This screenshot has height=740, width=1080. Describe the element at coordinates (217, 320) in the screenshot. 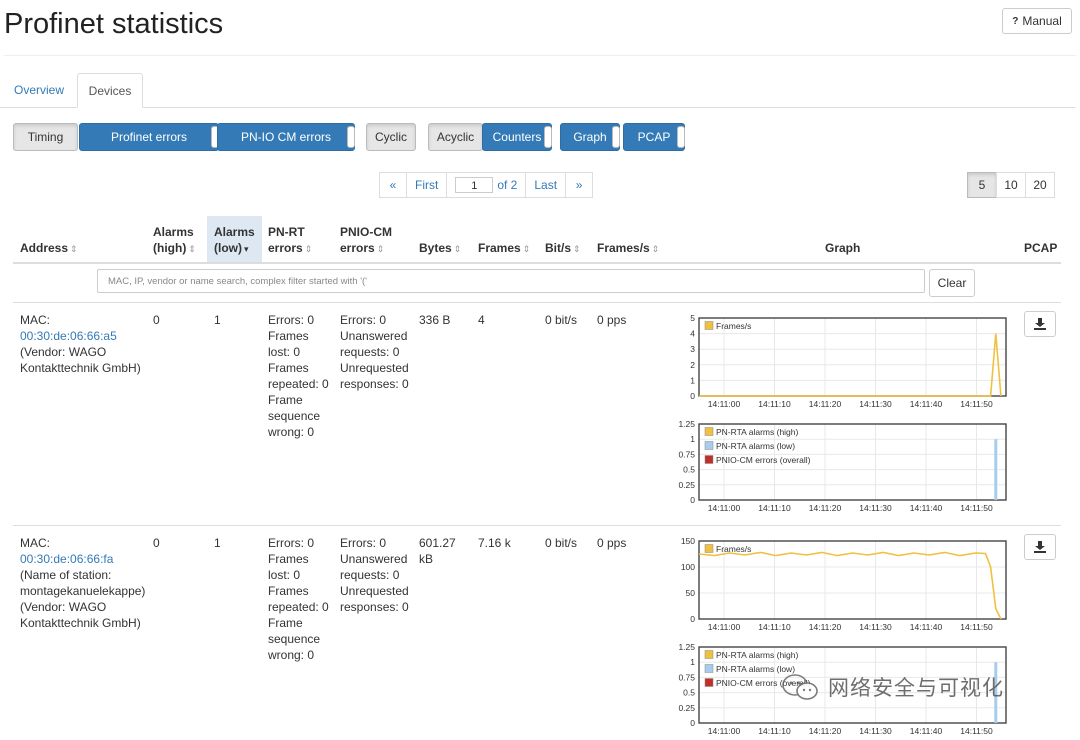

I see `alarms-low-value: 1` at that location.